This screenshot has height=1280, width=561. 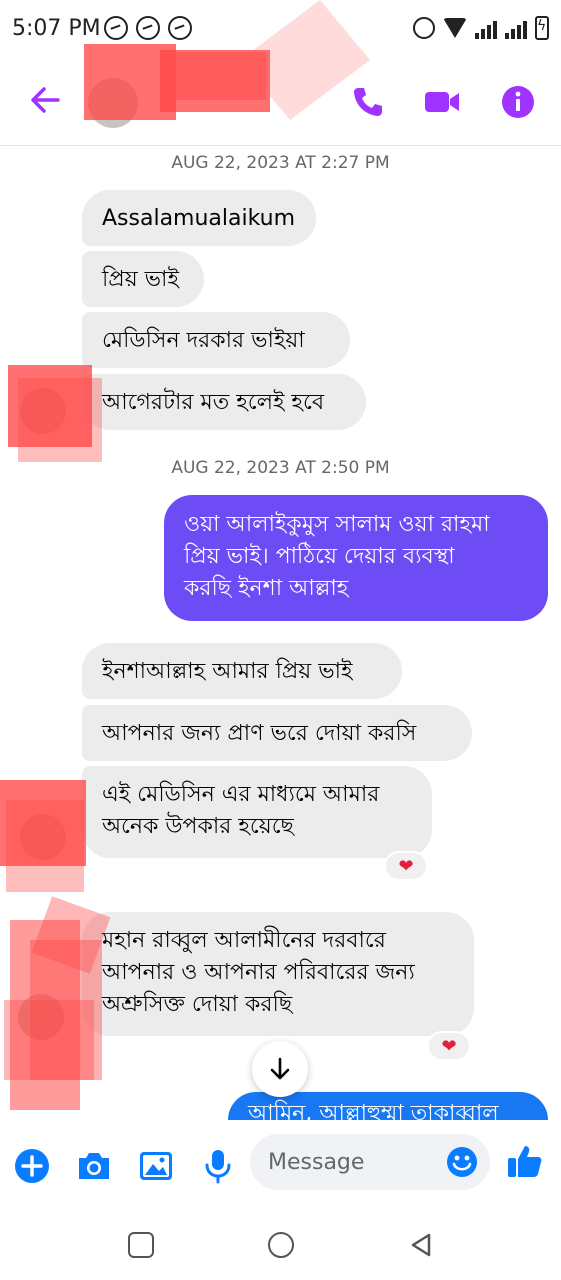 I want to click on status-time: 5:07 PM, so click(x=56, y=28).